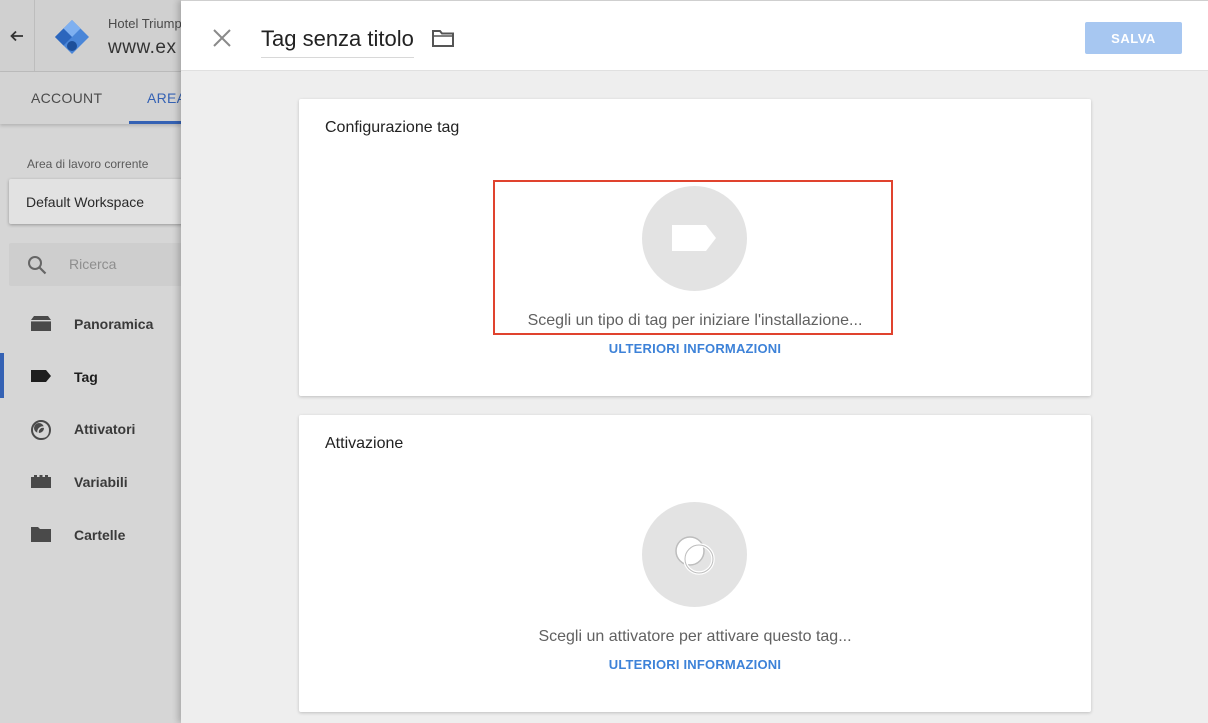 The height and width of the screenshot is (723, 1208). Describe the element at coordinates (37, 265) in the screenshot. I see `search-icon` at that location.